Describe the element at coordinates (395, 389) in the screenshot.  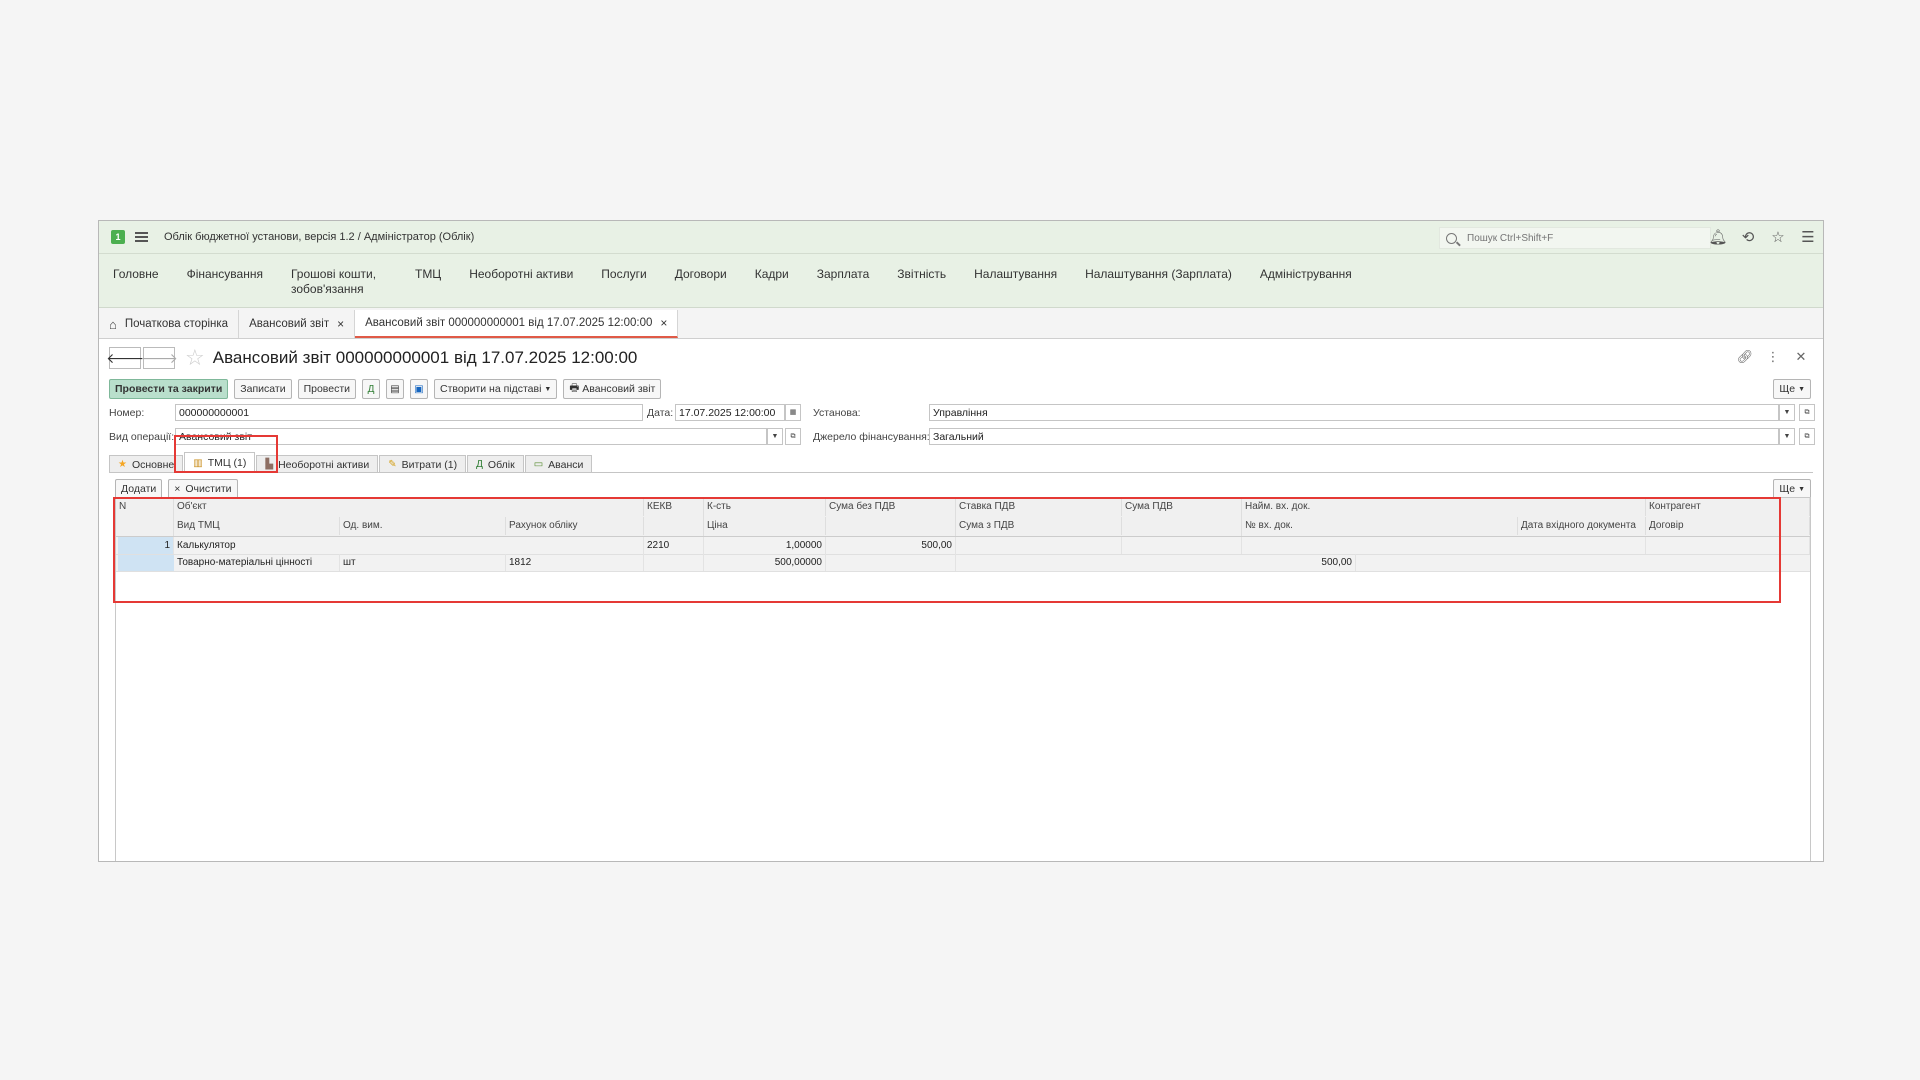
I see `document-icon: ▤` at that location.